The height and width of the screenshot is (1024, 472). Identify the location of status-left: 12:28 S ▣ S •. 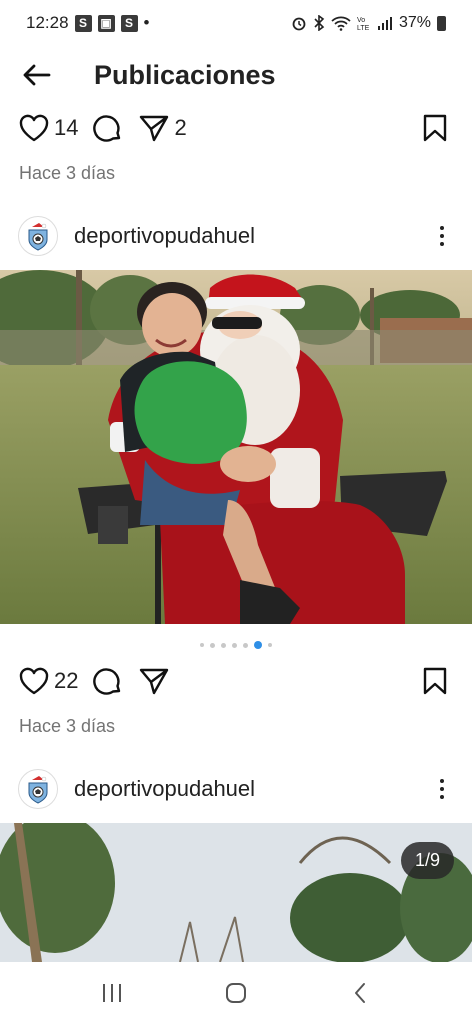
(88, 23).